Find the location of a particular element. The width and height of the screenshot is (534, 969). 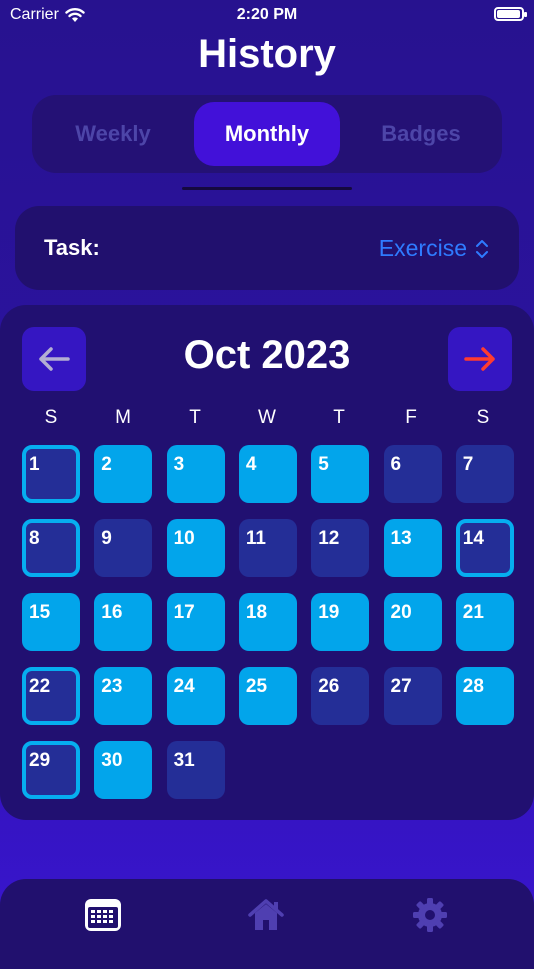

tab-bar is located at coordinates (267, 924).